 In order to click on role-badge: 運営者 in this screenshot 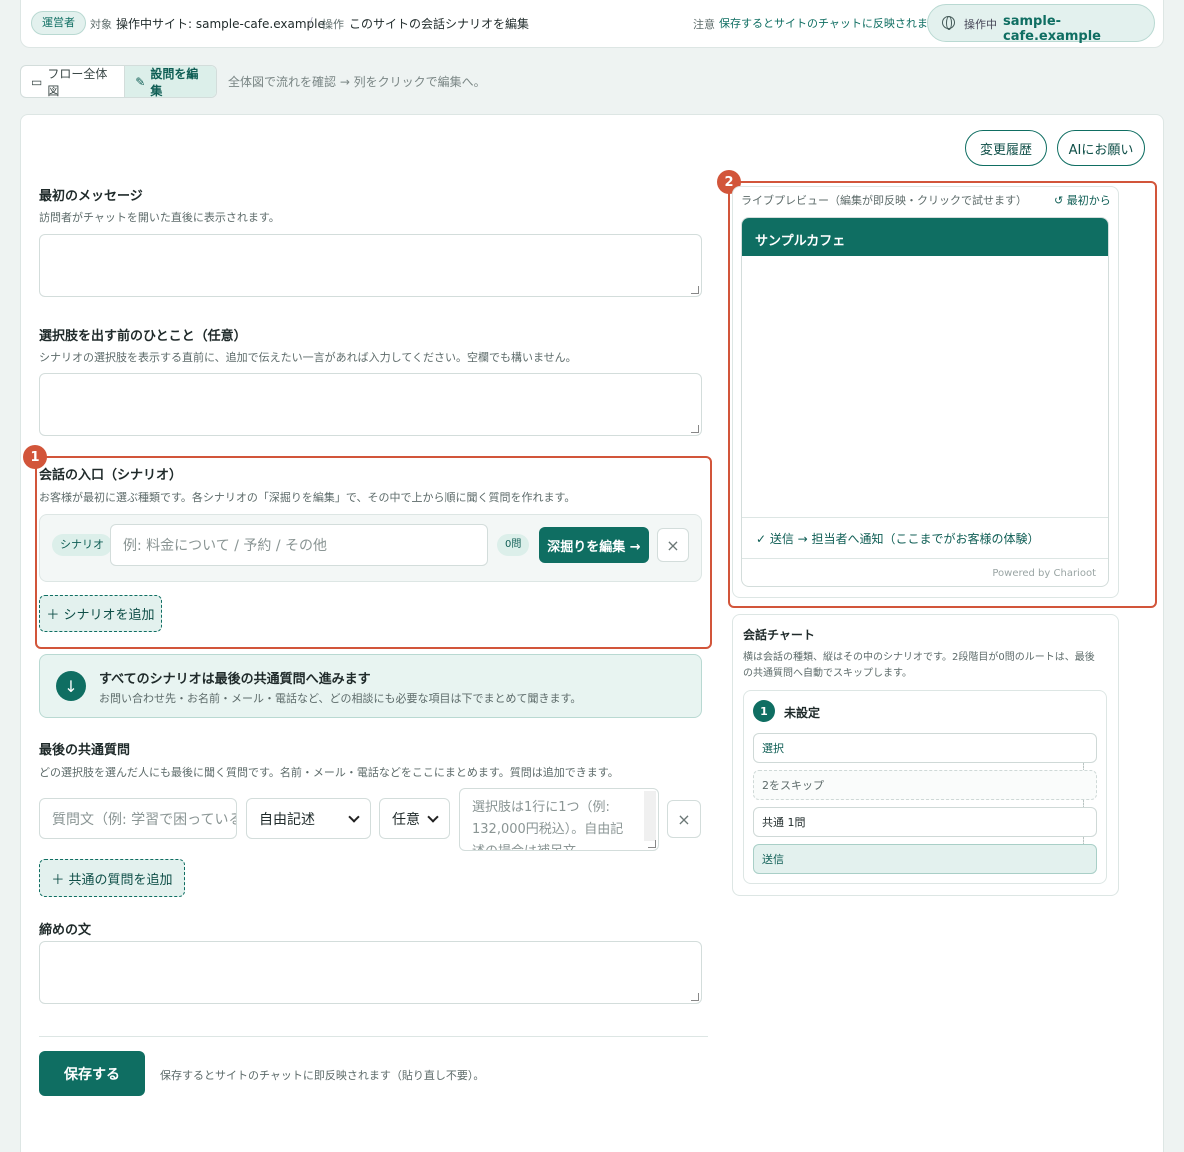, I will do `click(58, 23)`.